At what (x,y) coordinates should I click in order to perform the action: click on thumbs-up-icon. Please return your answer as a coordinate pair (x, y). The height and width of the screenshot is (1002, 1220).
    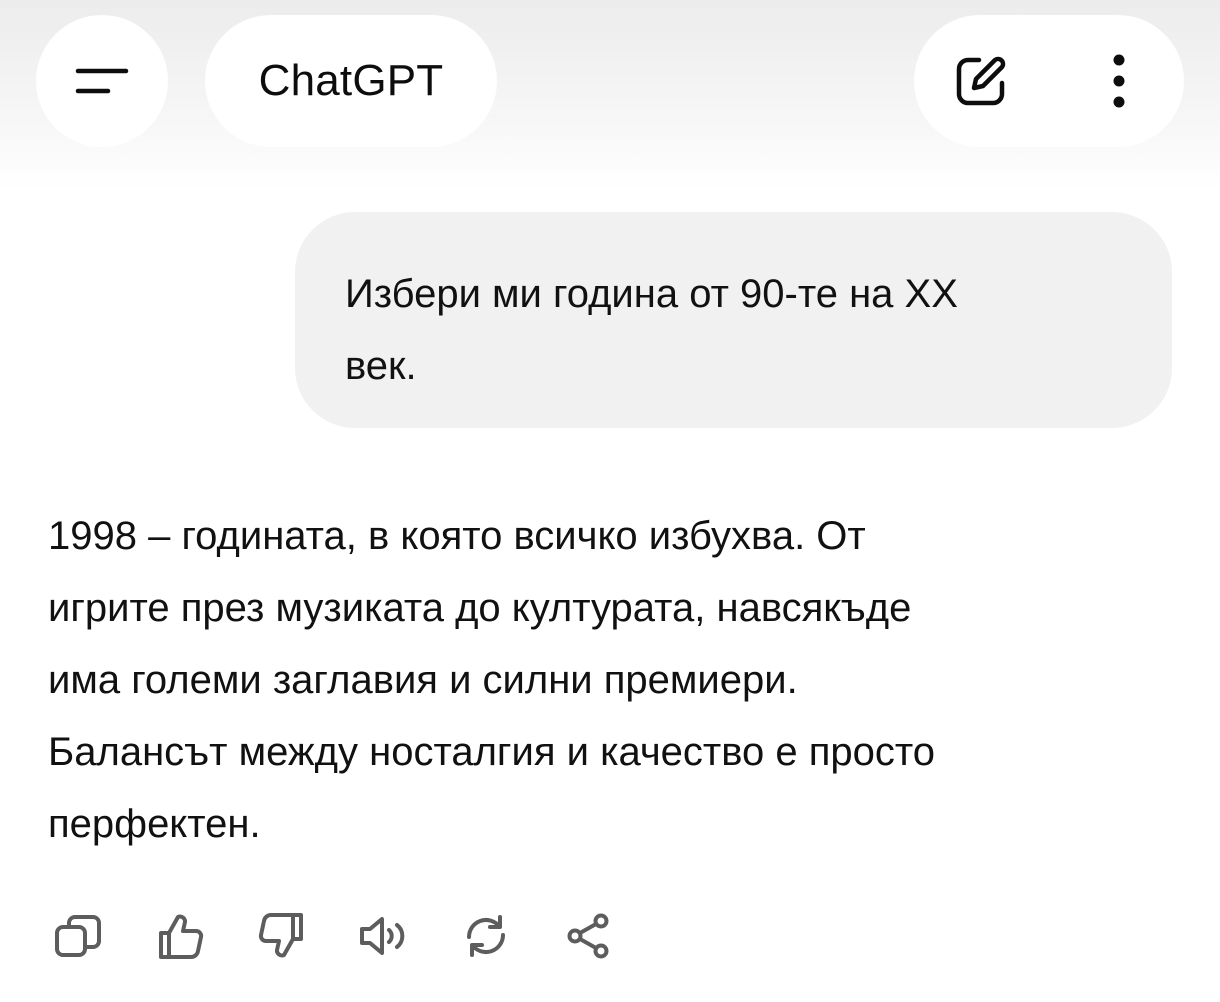
    Looking at the image, I should click on (180, 936).